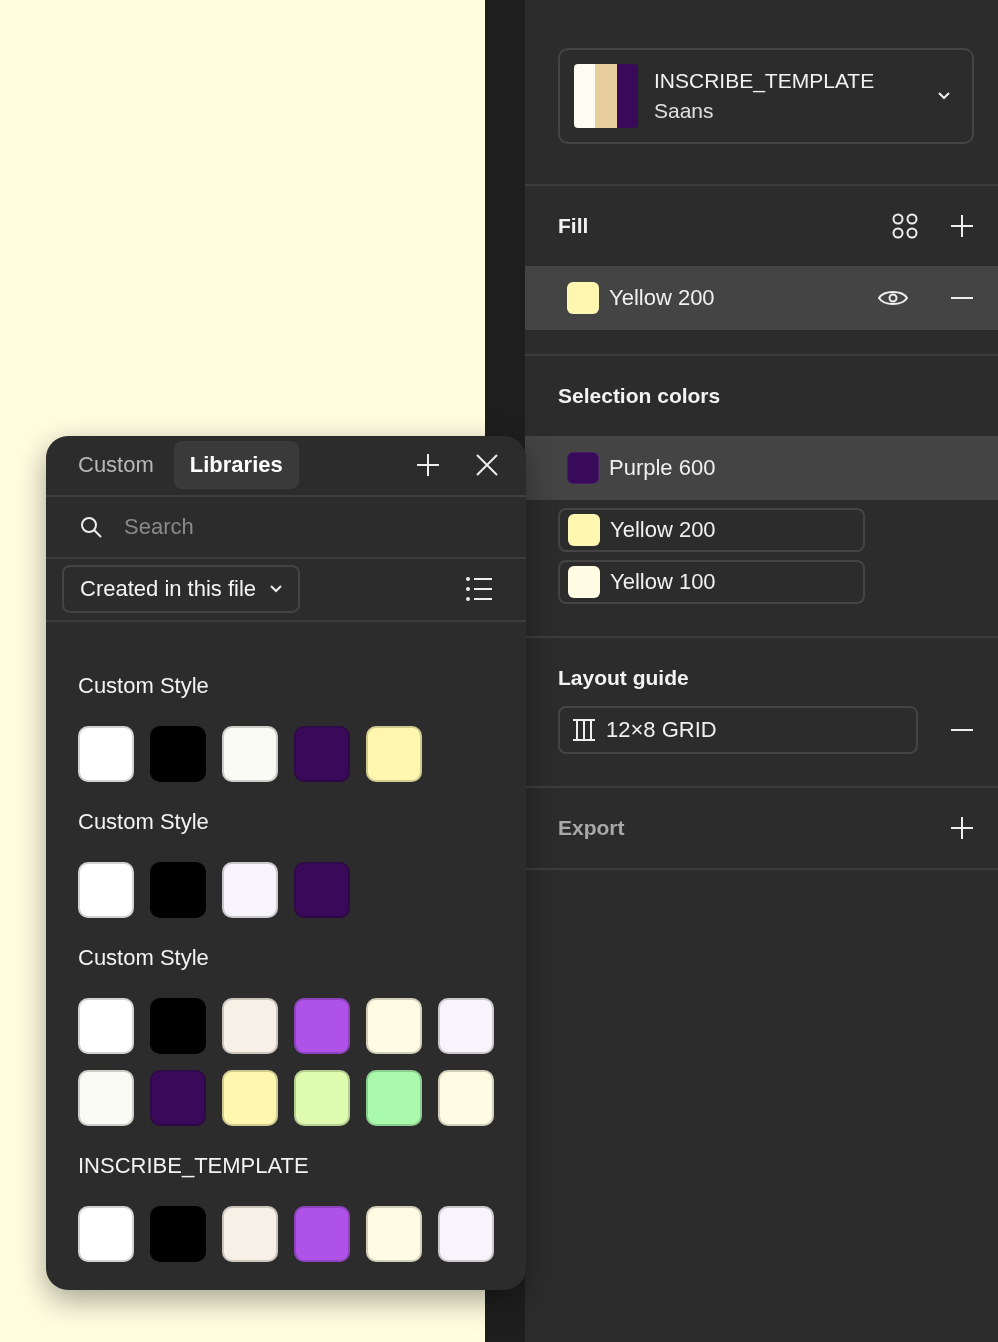 This screenshot has height=1342, width=998. I want to click on search-icon, so click(91, 526).